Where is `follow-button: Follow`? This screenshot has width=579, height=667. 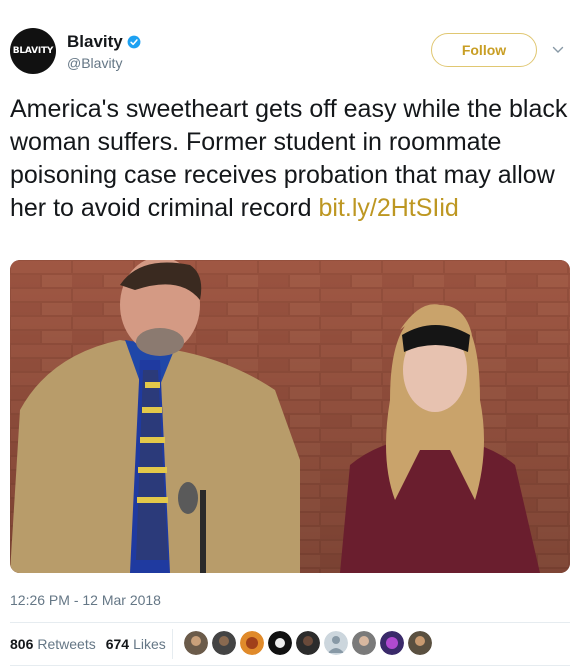 follow-button: Follow is located at coordinates (484, 50).